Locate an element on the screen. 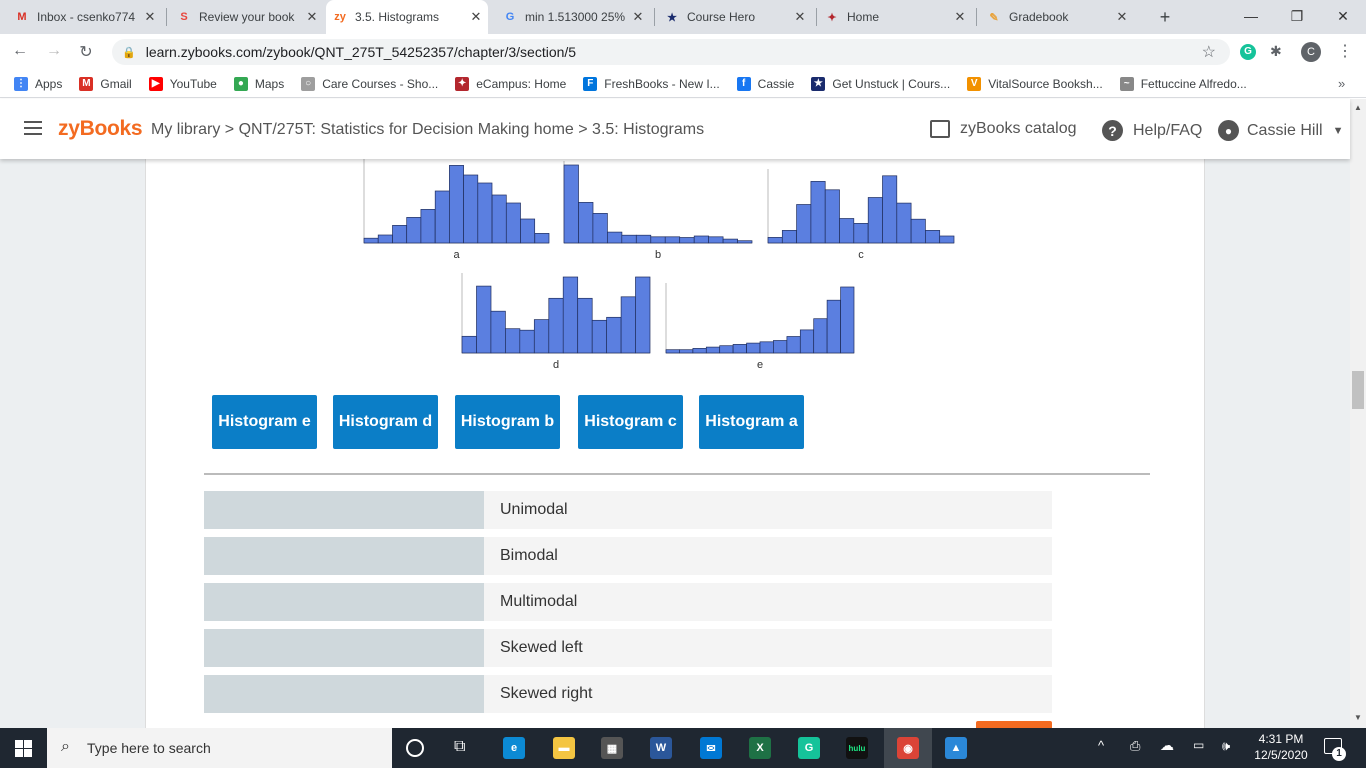 Image resolution: width=1366 pixels, height=768 pixels. google-icon: G is located at coordinates (510, 17).